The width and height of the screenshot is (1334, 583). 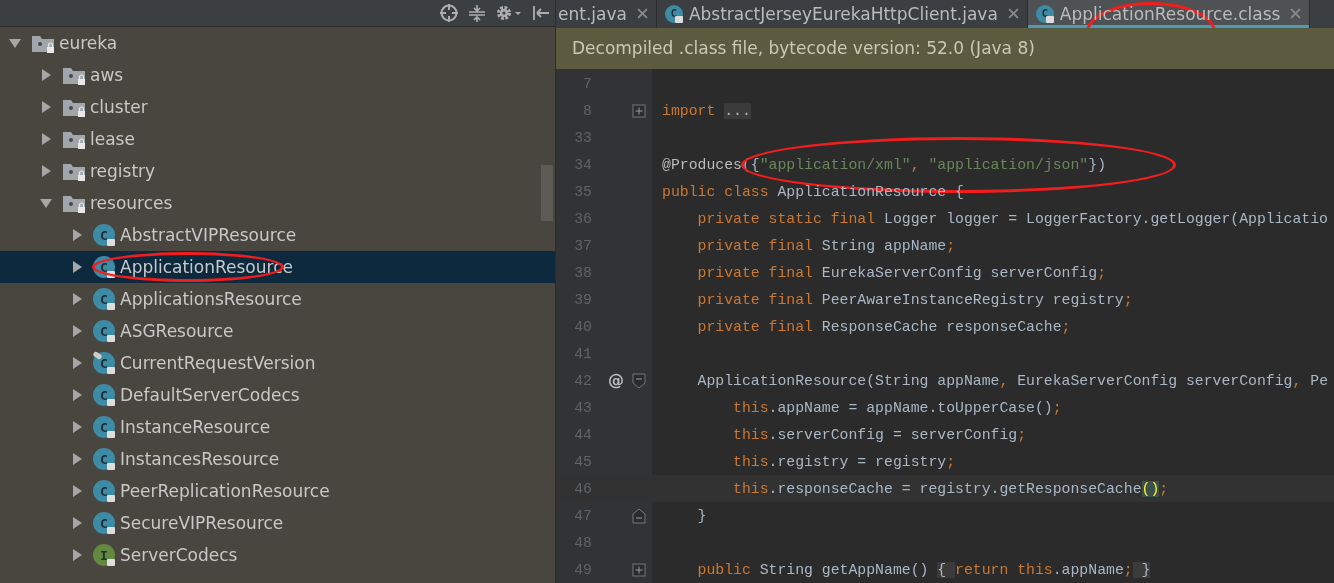 I want to click on gutter-marker: @, so click(x=616, y=380).